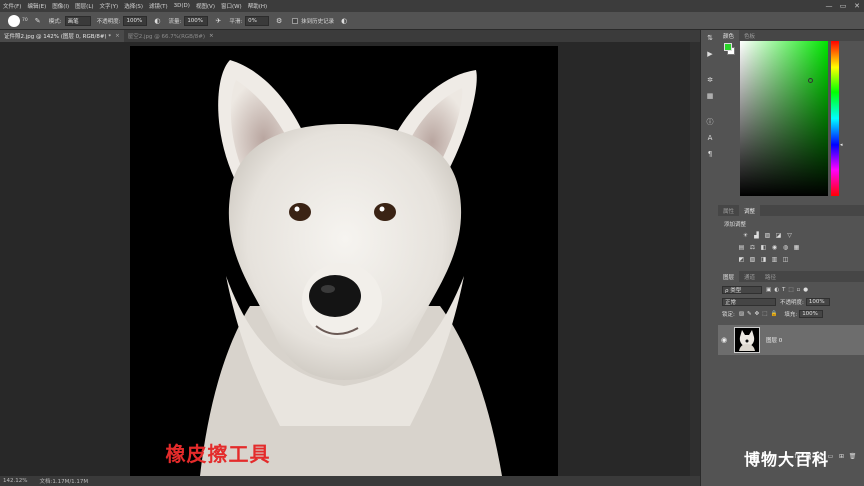  What do you see at coordinates (157, 21) in the screenshot?
I see `pressure-opacity-icon: ◐` at bounding box center [157, 21].